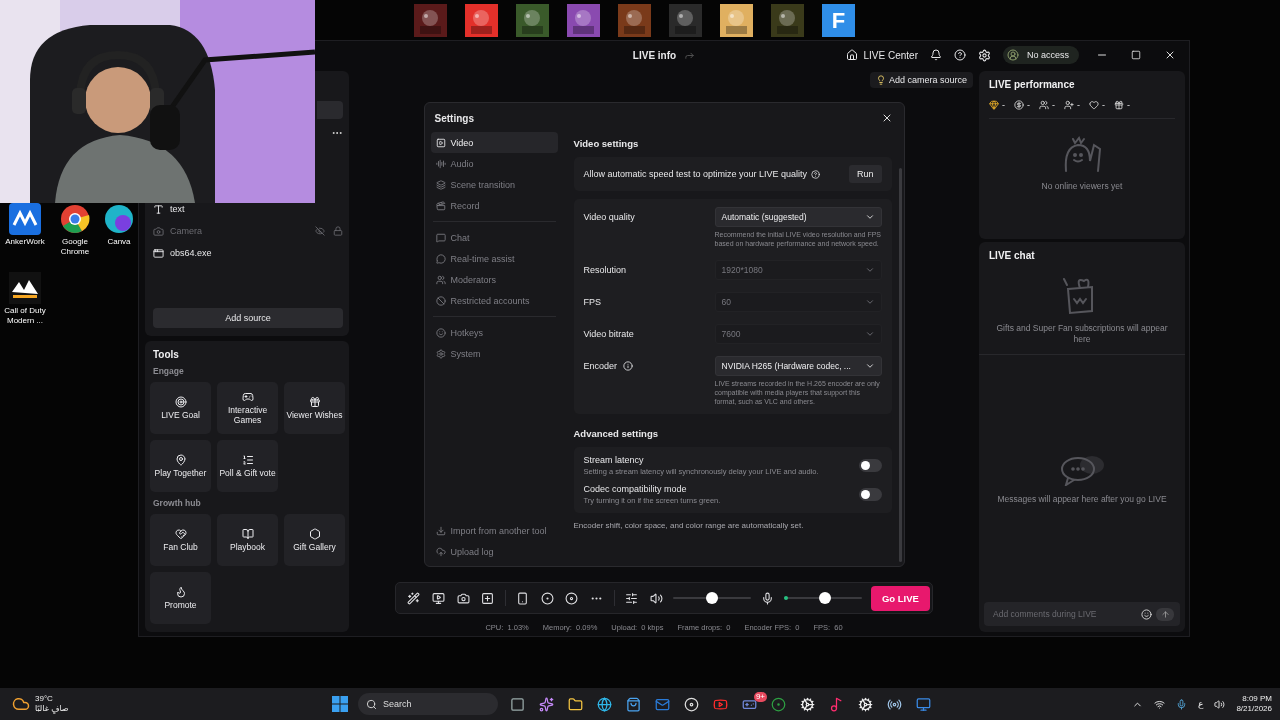 The width and height of the screenshot is (1280, 720). I want to click on cog-icon, so click(865, 704).